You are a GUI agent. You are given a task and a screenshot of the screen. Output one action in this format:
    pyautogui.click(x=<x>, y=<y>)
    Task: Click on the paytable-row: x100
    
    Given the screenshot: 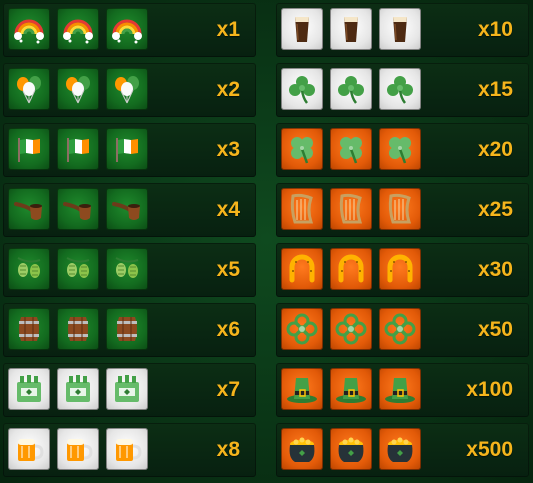 What is the action you would take?
    pyautogui.click(x=402, y=390)
    